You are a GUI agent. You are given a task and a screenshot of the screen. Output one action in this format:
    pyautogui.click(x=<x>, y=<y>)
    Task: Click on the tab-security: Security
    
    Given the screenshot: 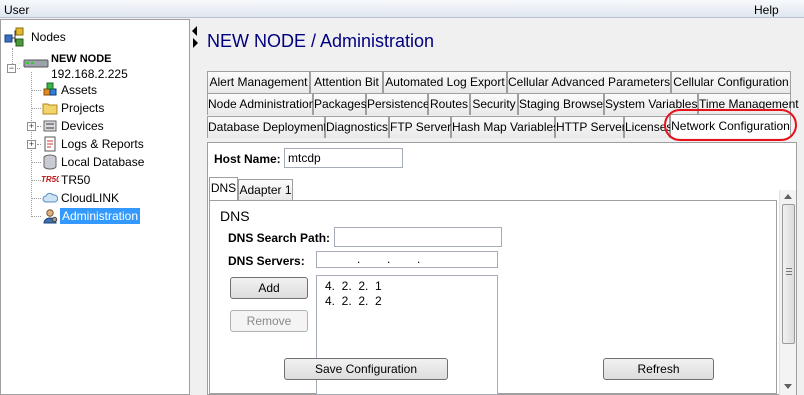 What is the action you would take?
    pyautogui.click(x=494, y=104)
    